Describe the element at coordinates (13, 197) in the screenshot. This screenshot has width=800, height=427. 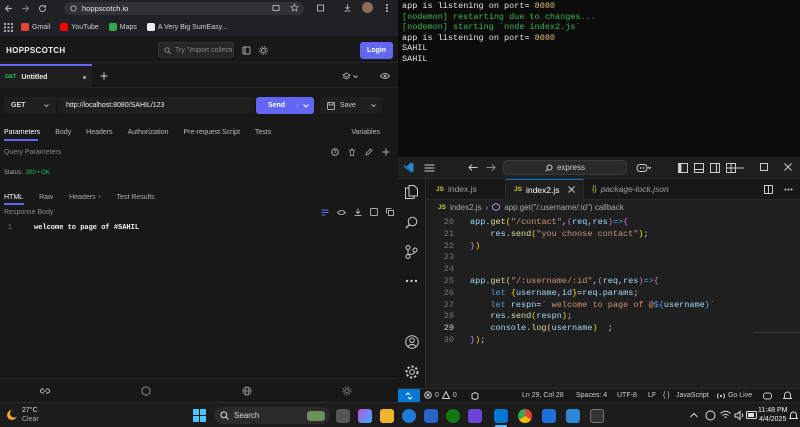
I see `tab-html: HTML` at that location.